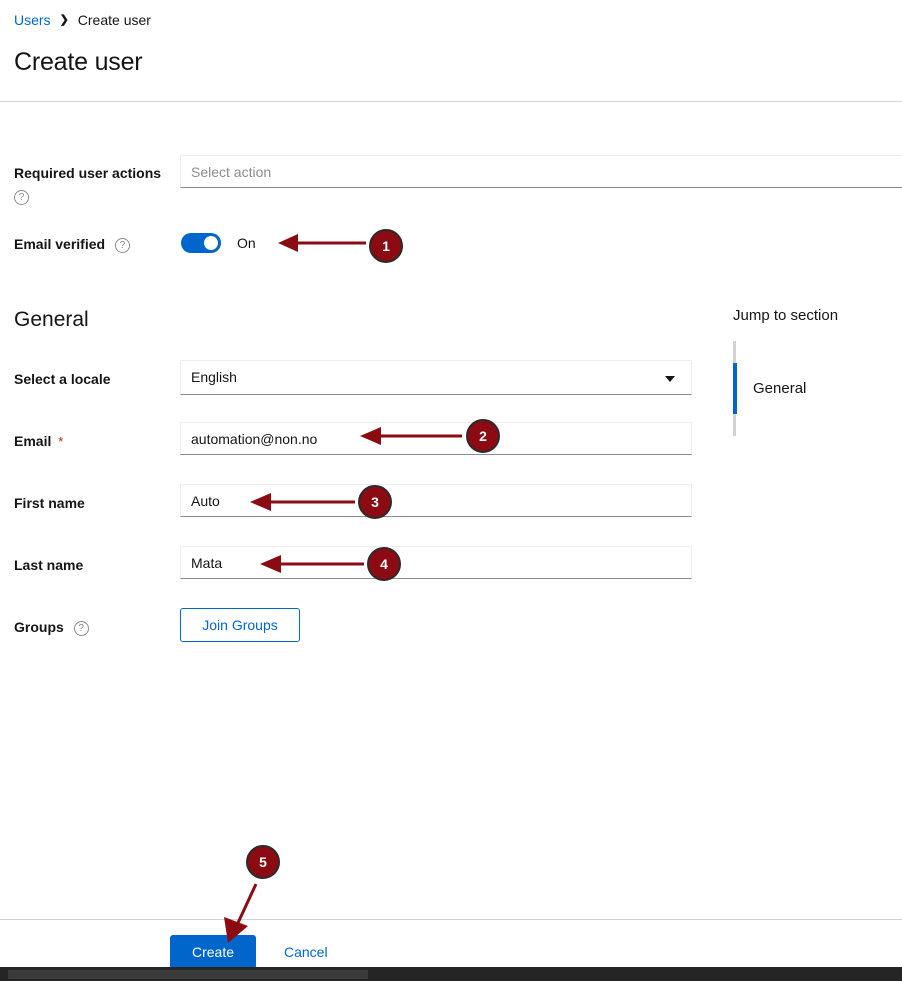  Describe the element at coordinates (436, 438) in the screenshot. I see `email-input` at that location.